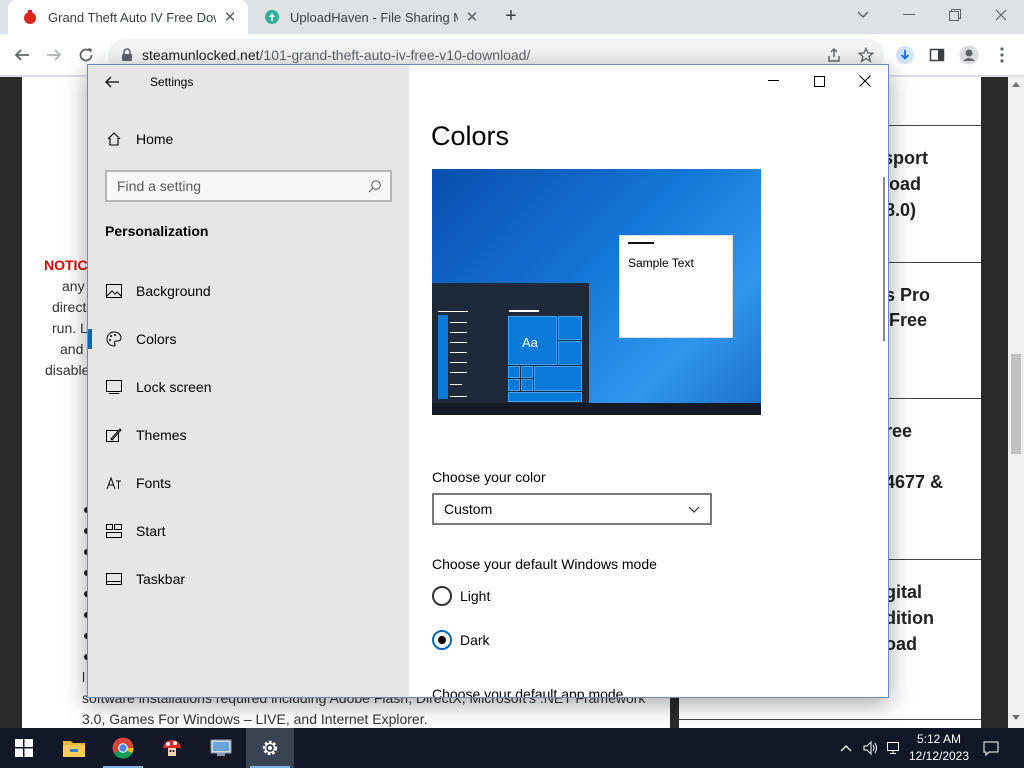 The width and height of the screenshot is (1024, 768). What do you see at coordinates (24, 748) in the screenshot?
I see `windows-start-button` at bounding box center [24, 748].